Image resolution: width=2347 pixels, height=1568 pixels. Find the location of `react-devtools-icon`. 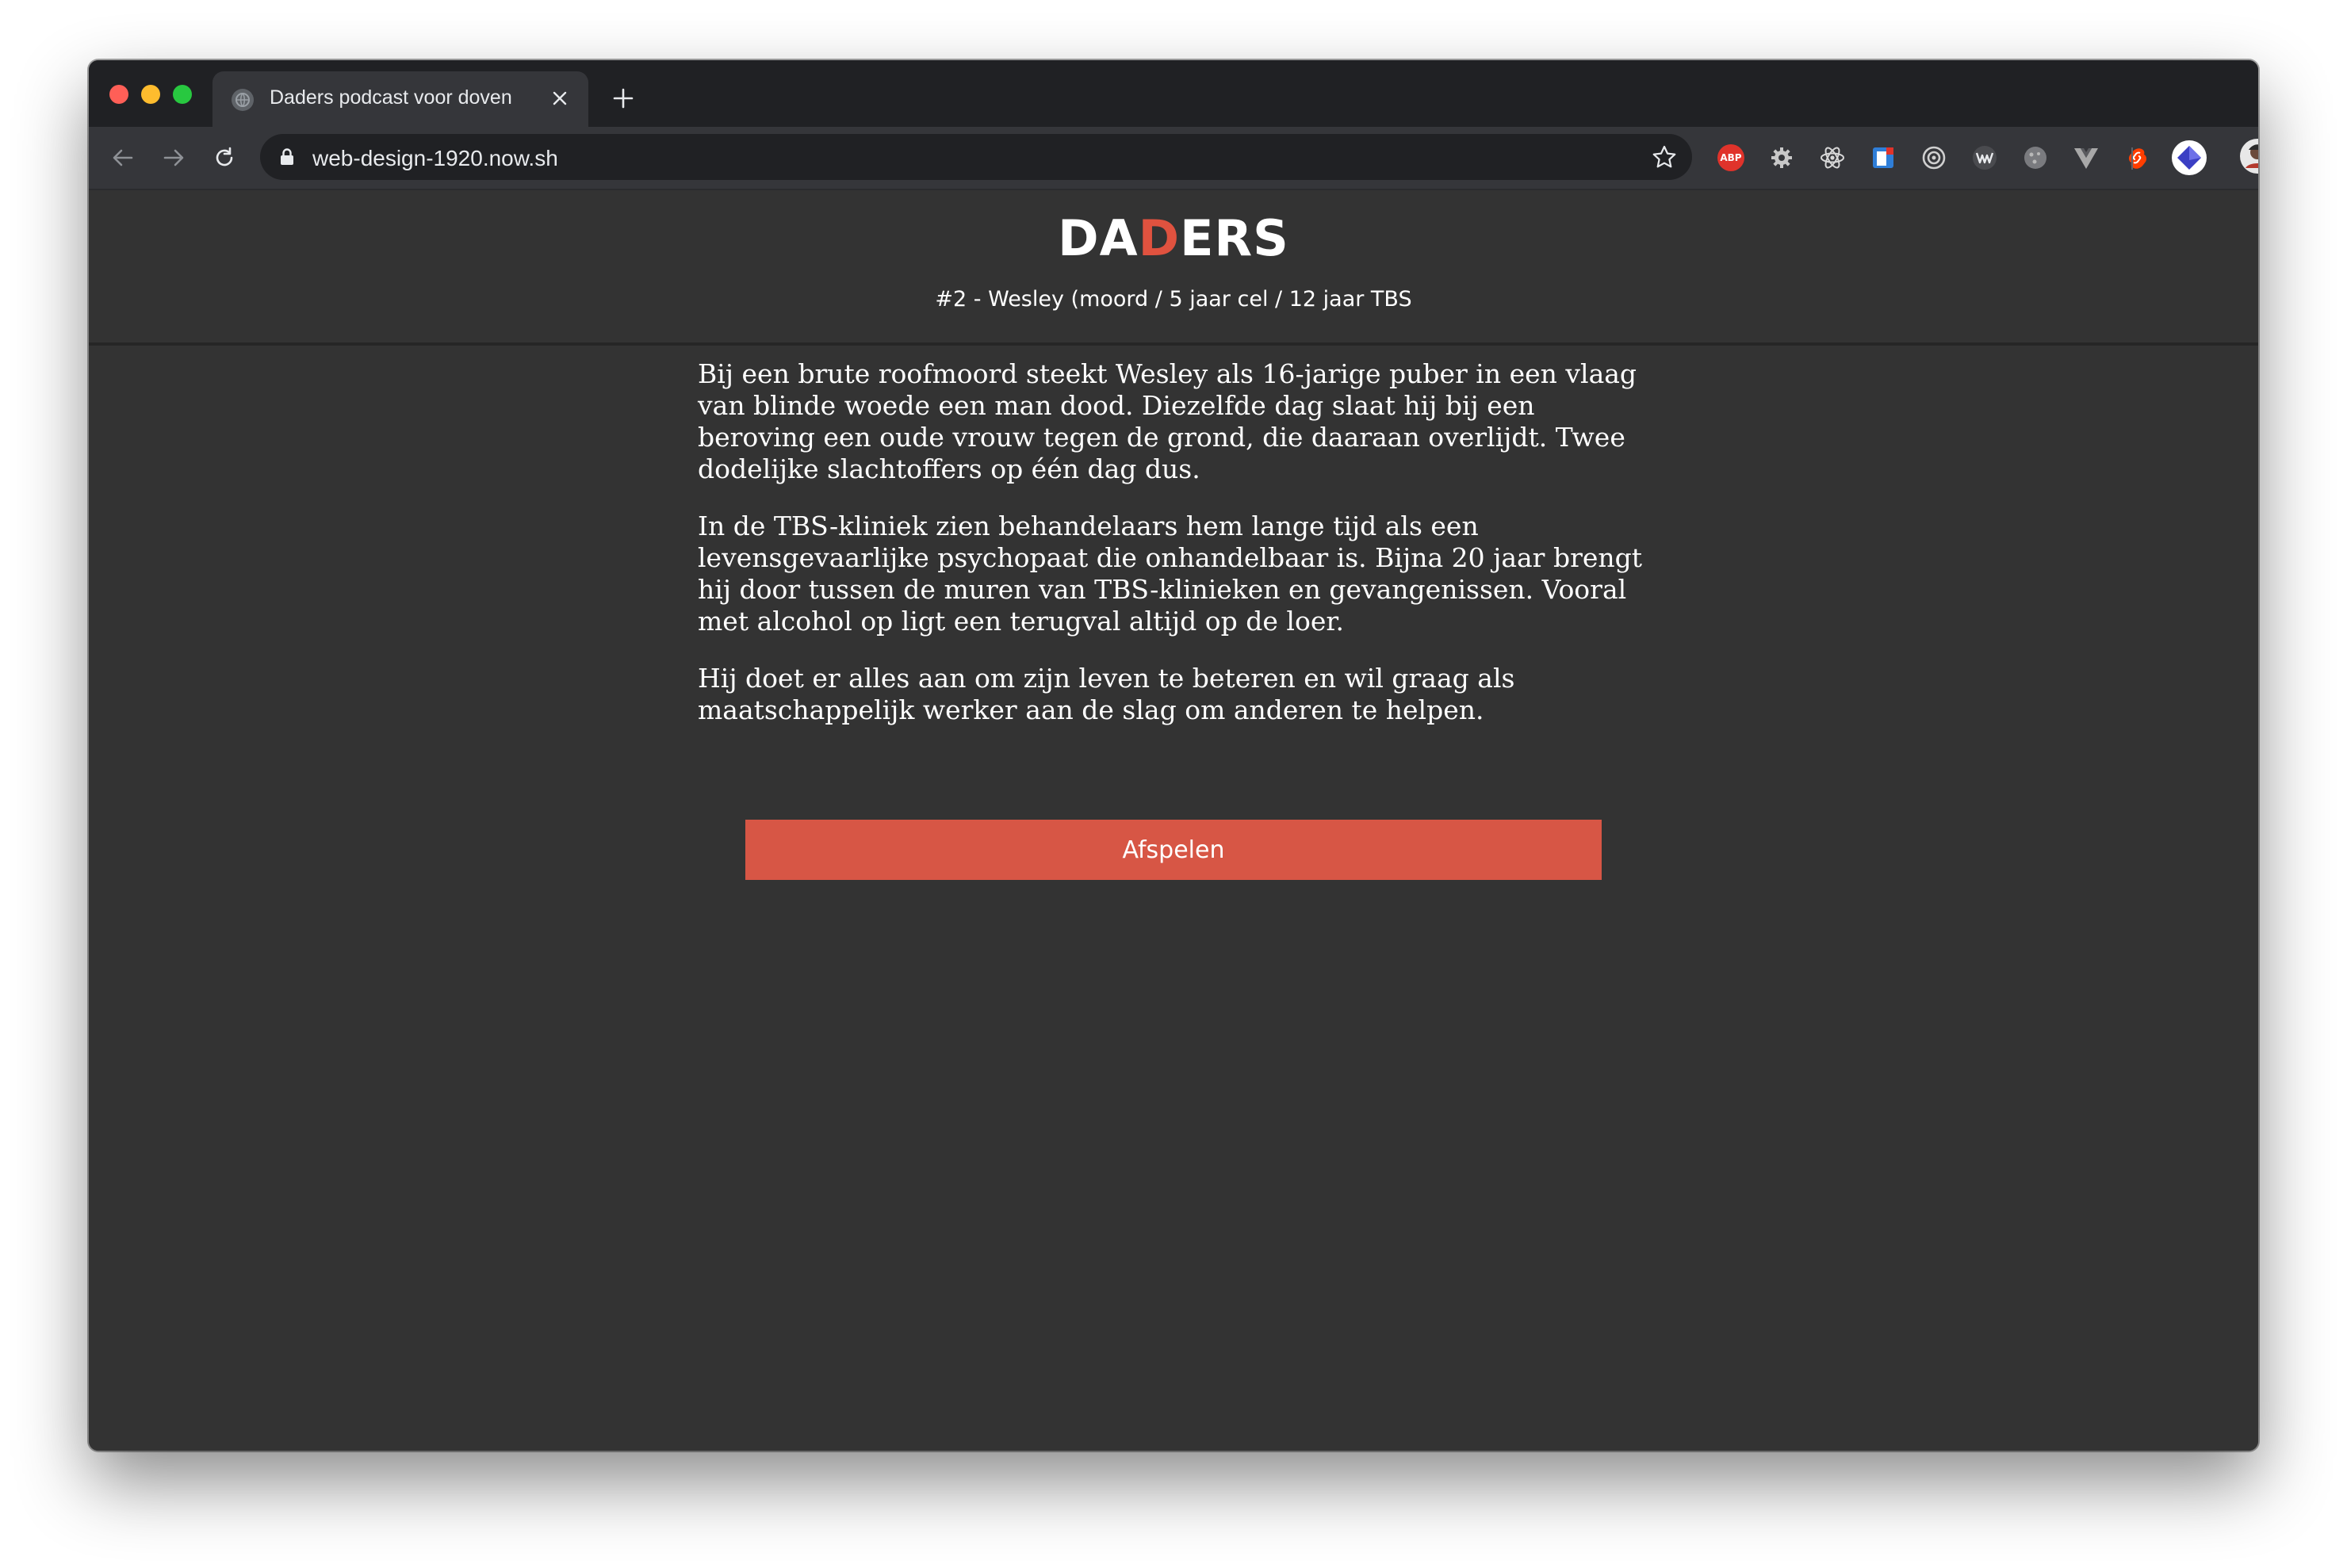

react-devtools-icon is located at coordinates (1832, 158).